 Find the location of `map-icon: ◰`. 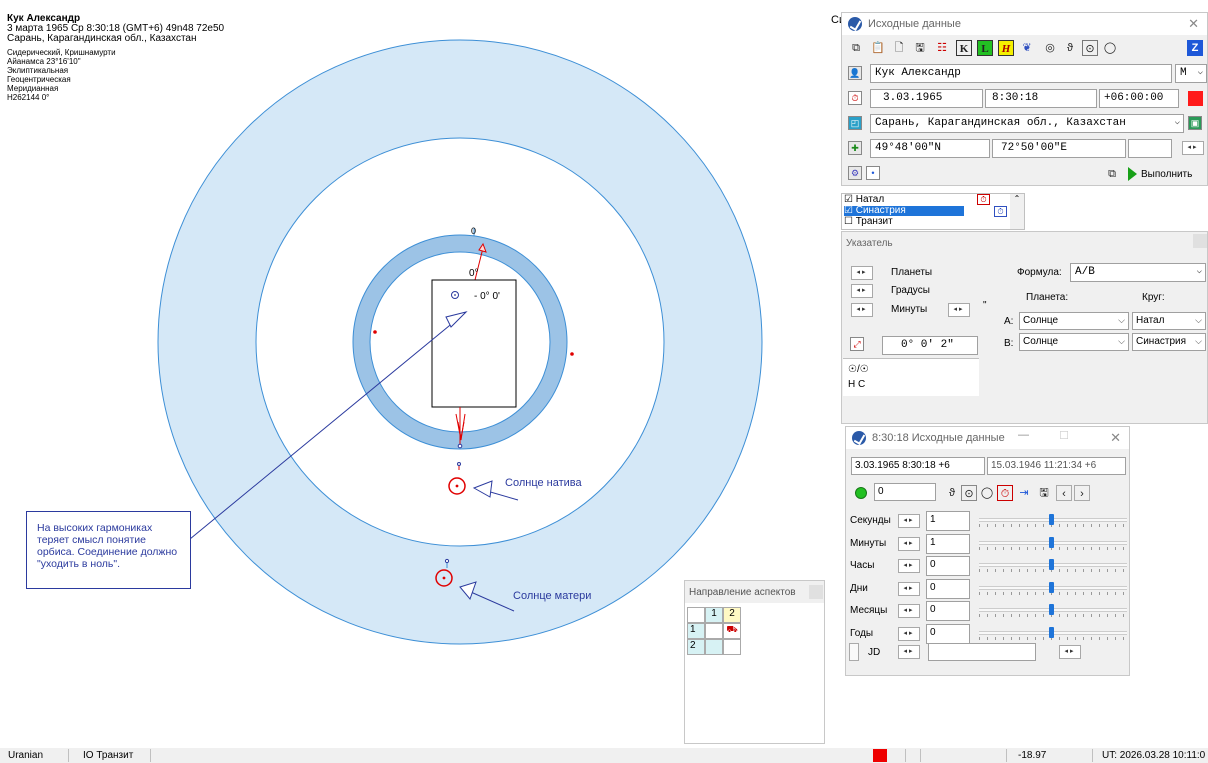

map-icon: ◰ is located at coordinates (855, 123).